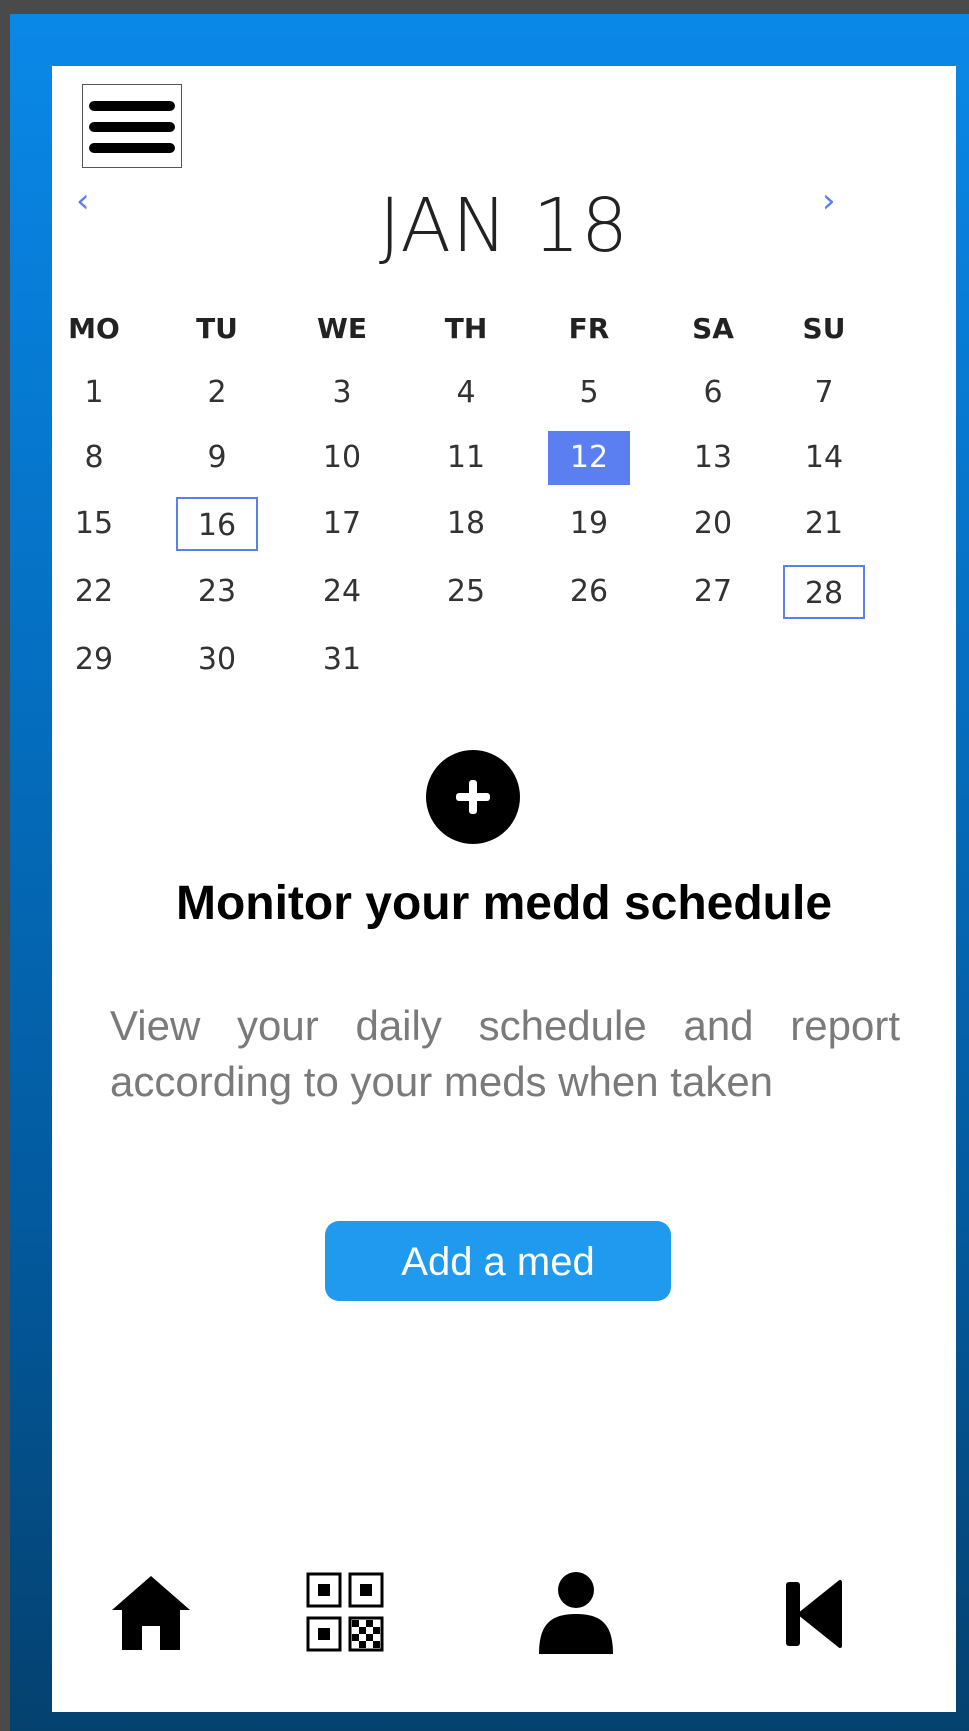 This screenshot has width=969, height=1731. Describe the element at coordinates (713, 458) in the screenshot. I see `calendar-day: 13` at that location.